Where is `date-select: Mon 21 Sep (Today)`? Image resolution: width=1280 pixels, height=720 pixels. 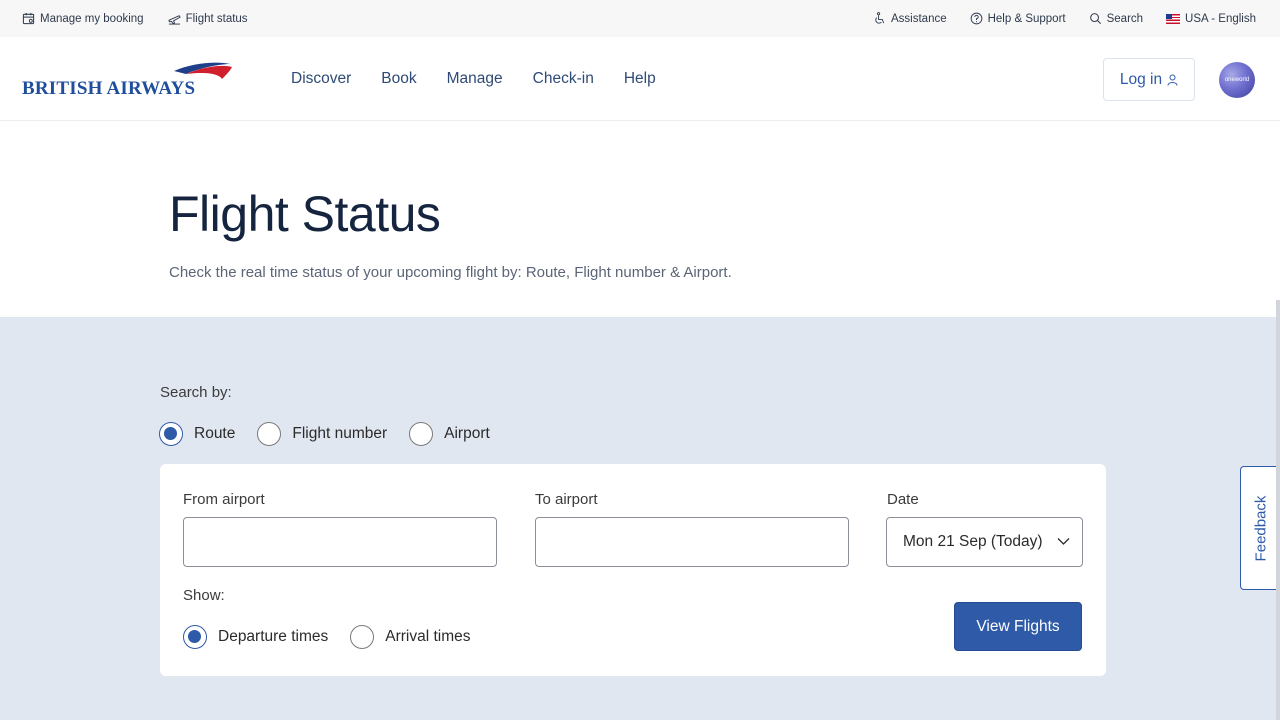 date-select: Mon 21 Sep (Today) is located at coordinates (984, 542).